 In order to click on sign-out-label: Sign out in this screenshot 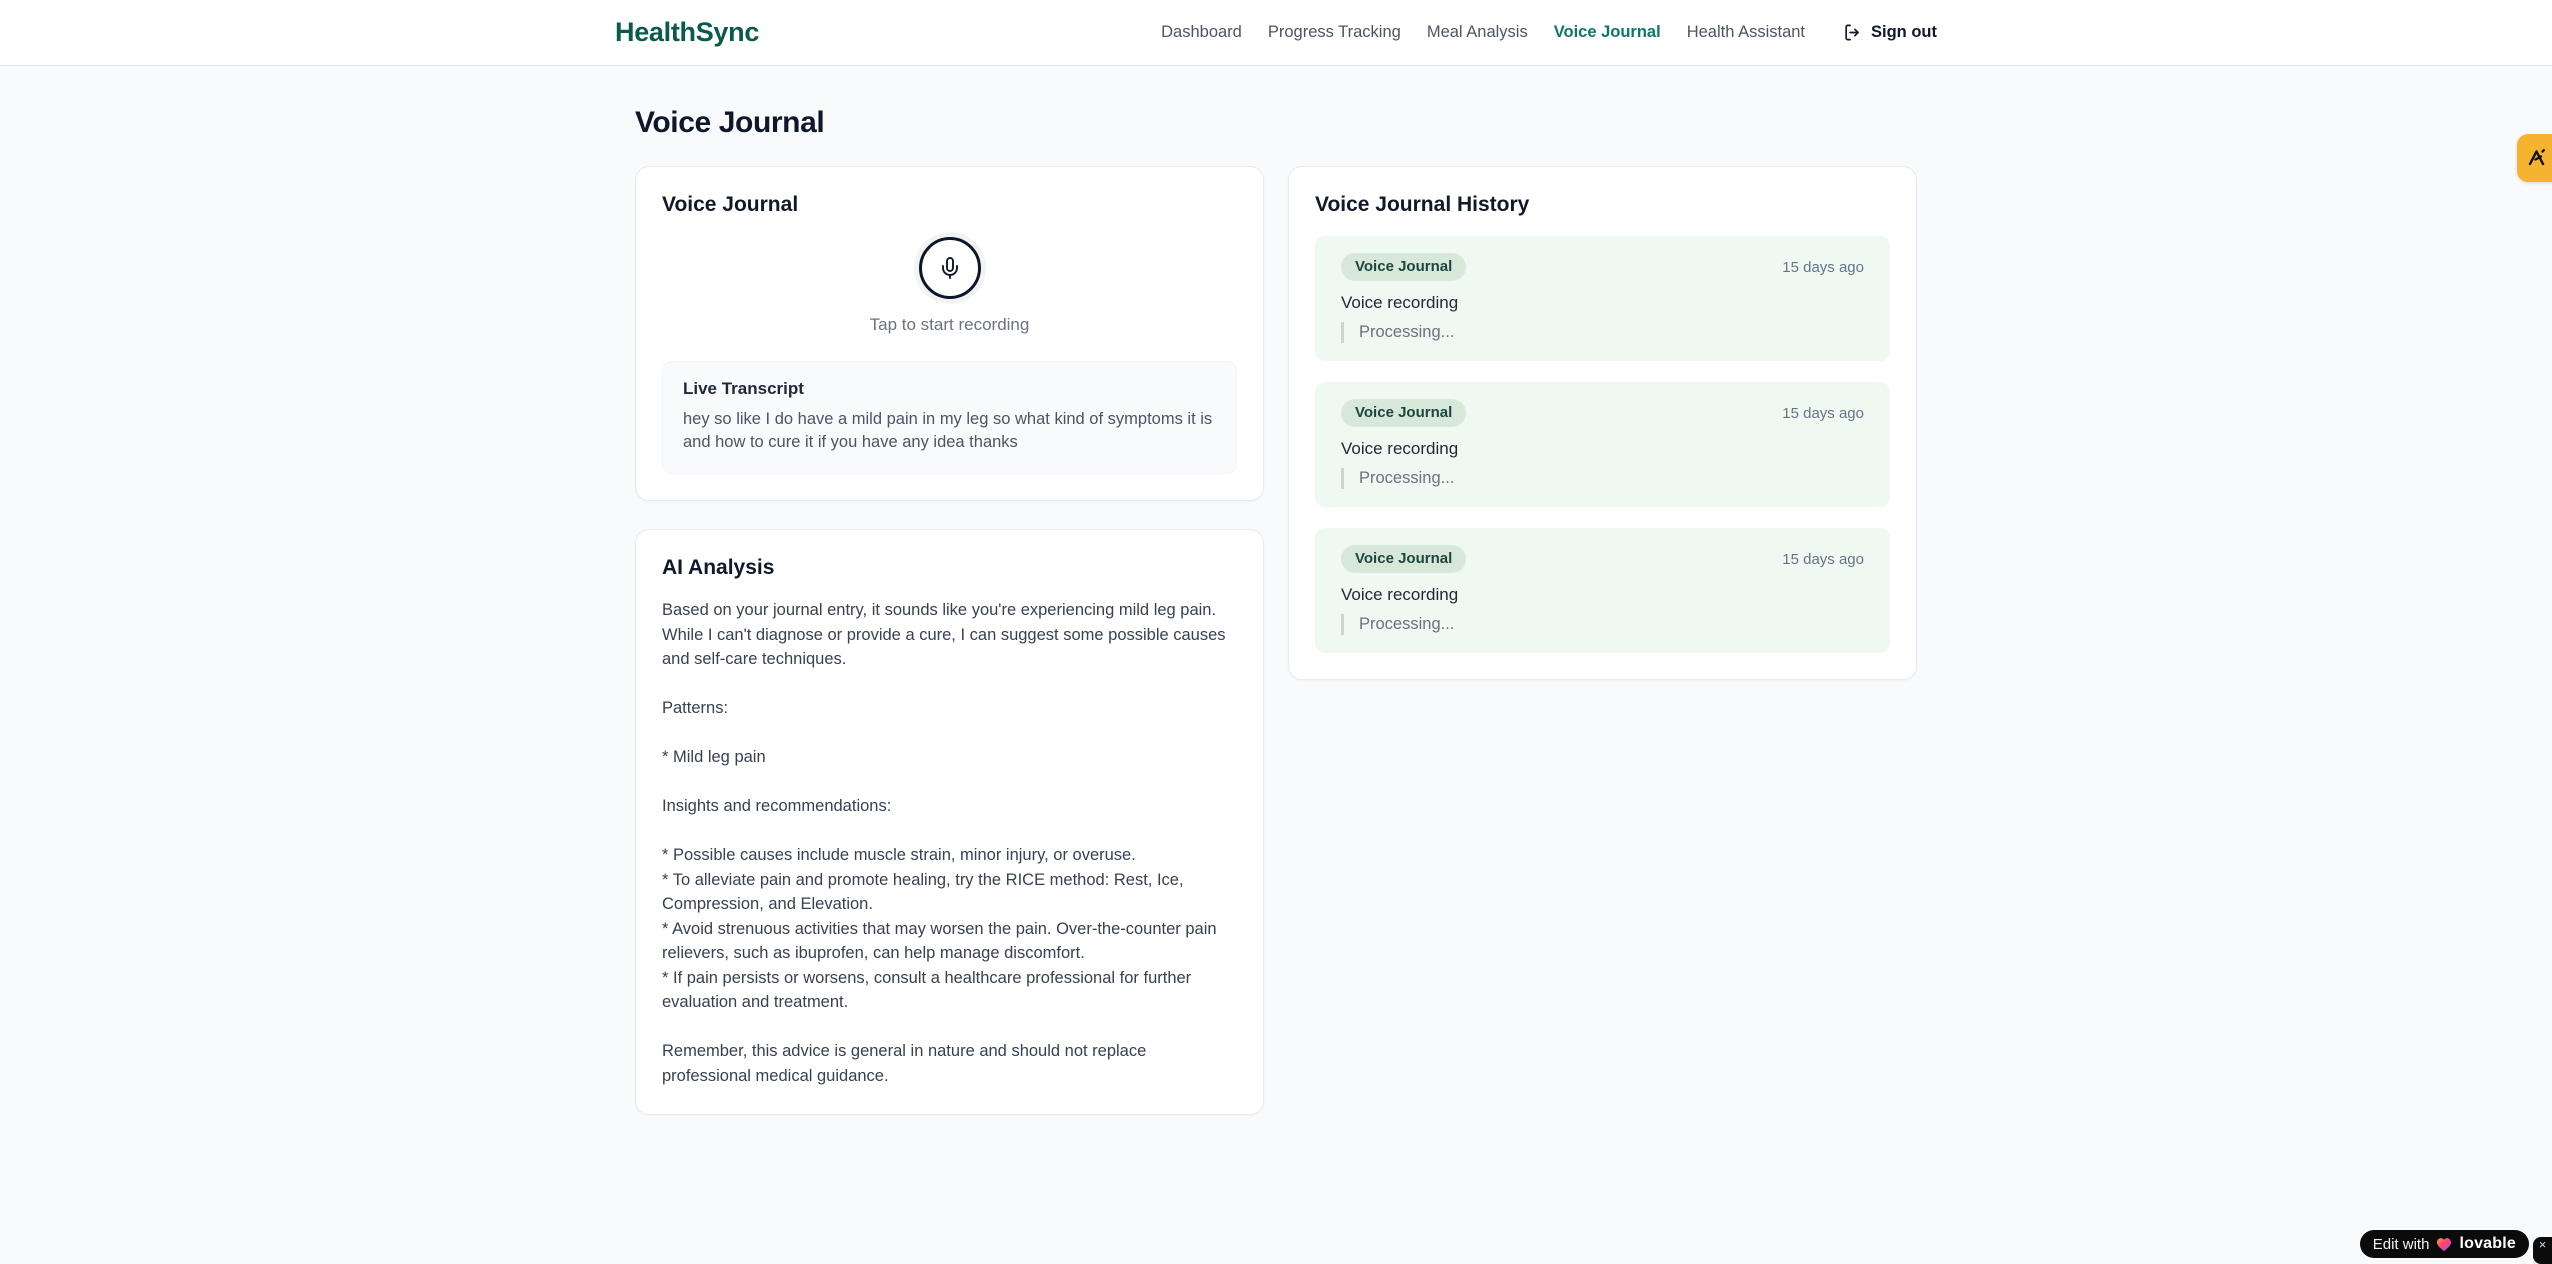, I will do `click(1904, 32)`.